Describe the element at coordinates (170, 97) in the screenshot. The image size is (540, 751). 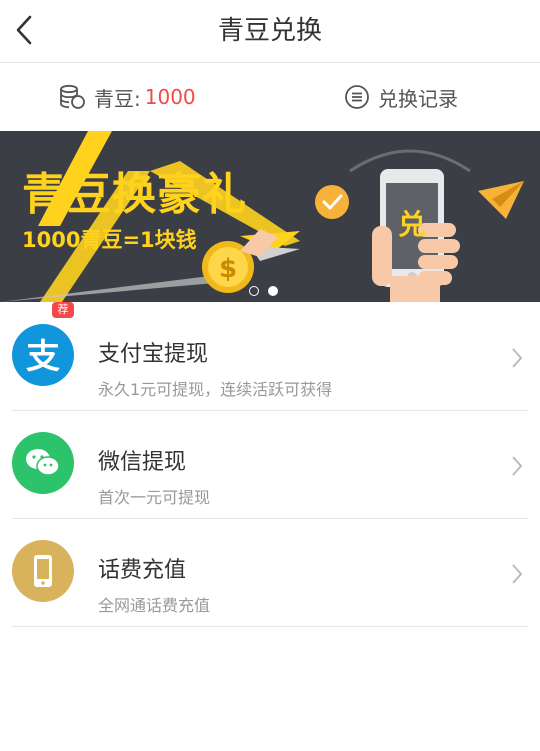
I see `bean-count: 1000` at that location.